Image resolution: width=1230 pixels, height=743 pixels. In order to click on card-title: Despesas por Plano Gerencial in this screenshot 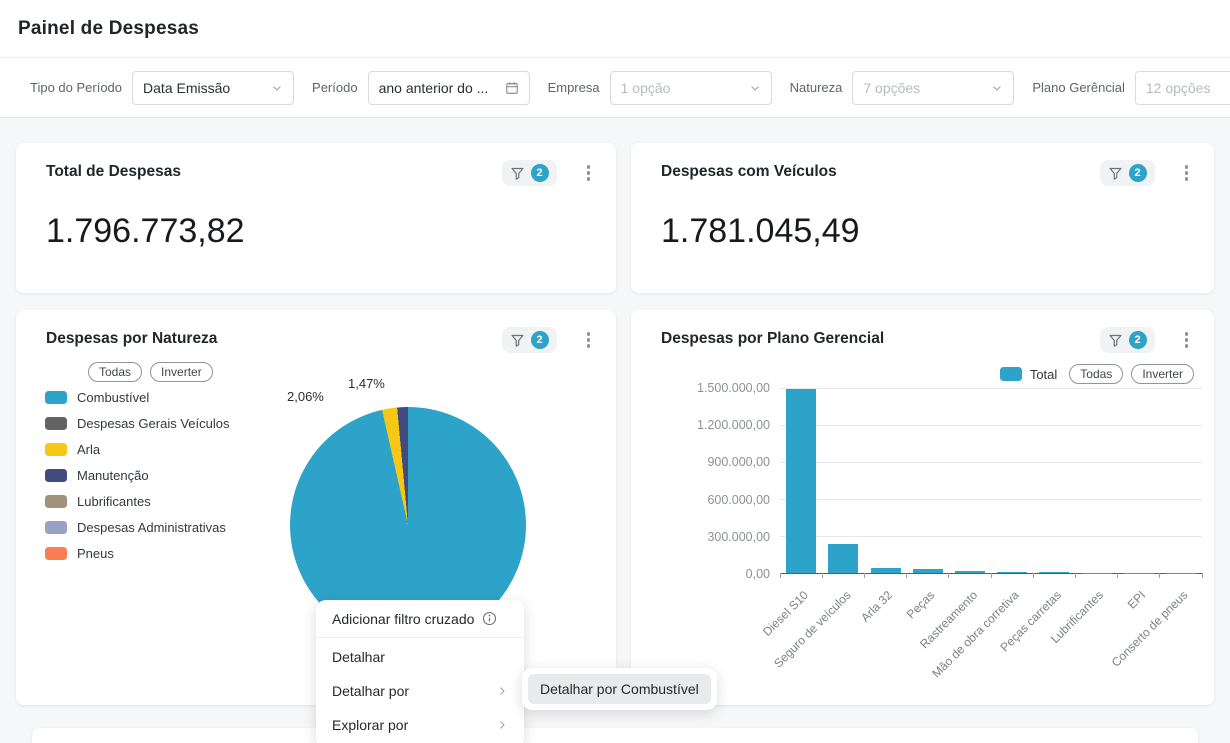, I will do `click(773, 338)`.